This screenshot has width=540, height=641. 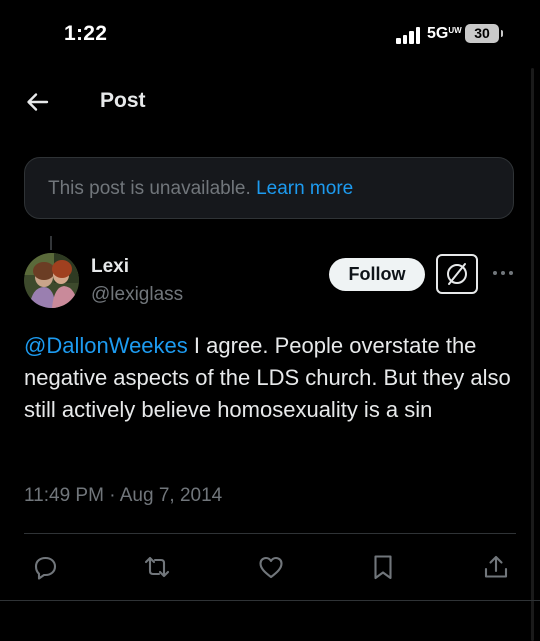 What do you see at coordinates (149, 188) in the screenshot?
I see `notice-text: This post is unavailable.` at bounding box center [149, 188].